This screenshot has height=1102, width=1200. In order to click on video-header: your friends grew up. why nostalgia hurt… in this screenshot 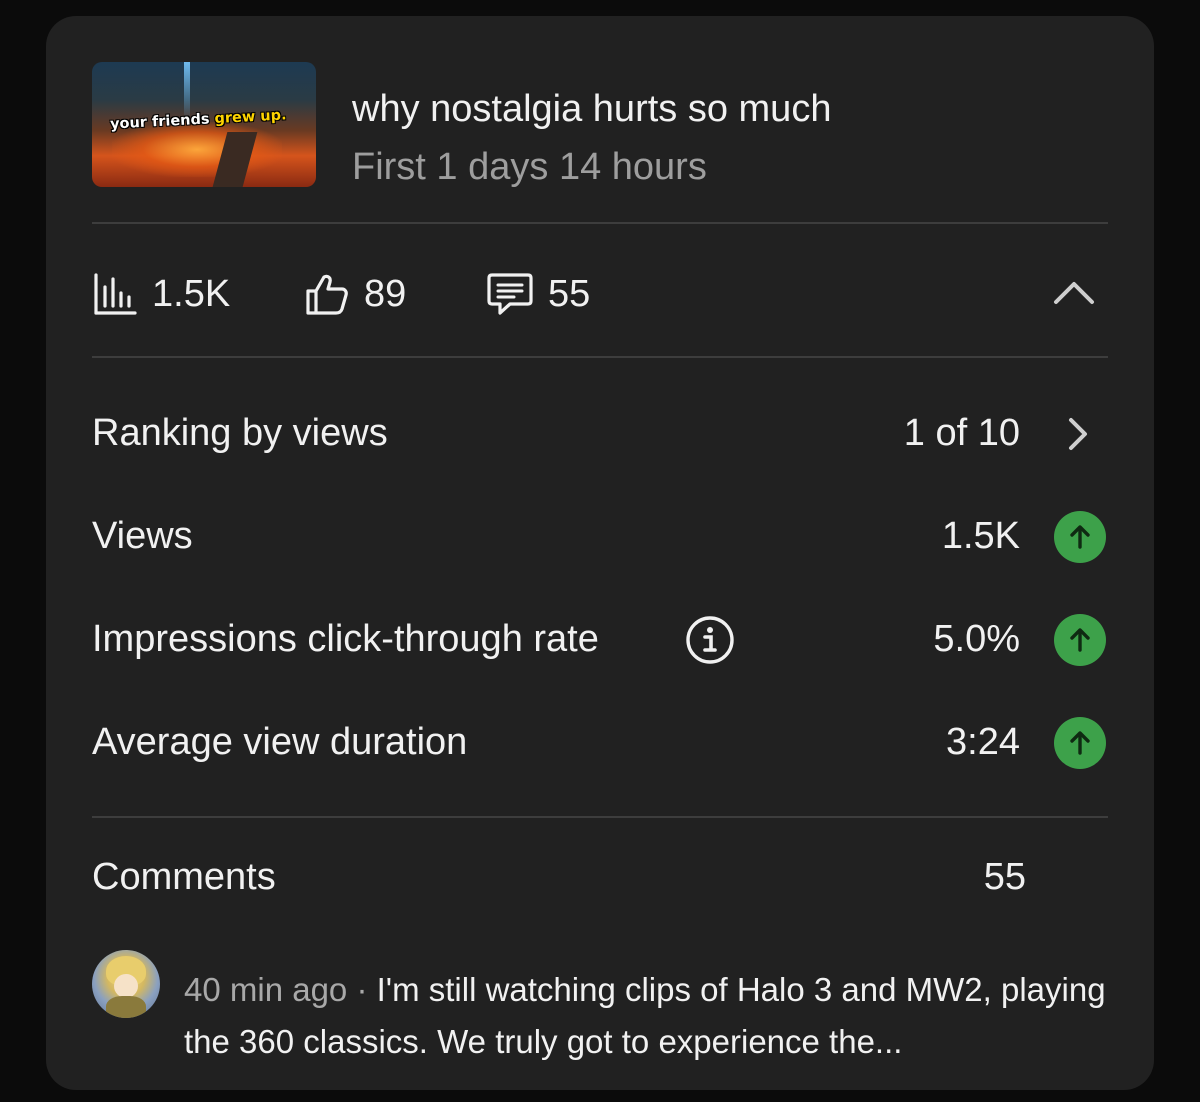, I will do `click(600, 125)`.